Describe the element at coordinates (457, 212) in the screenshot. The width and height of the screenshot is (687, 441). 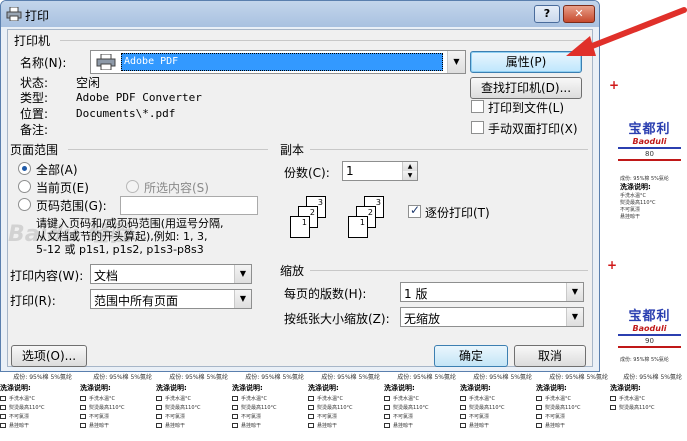
I see `collate-label: 逐份打印(T)` at that location.